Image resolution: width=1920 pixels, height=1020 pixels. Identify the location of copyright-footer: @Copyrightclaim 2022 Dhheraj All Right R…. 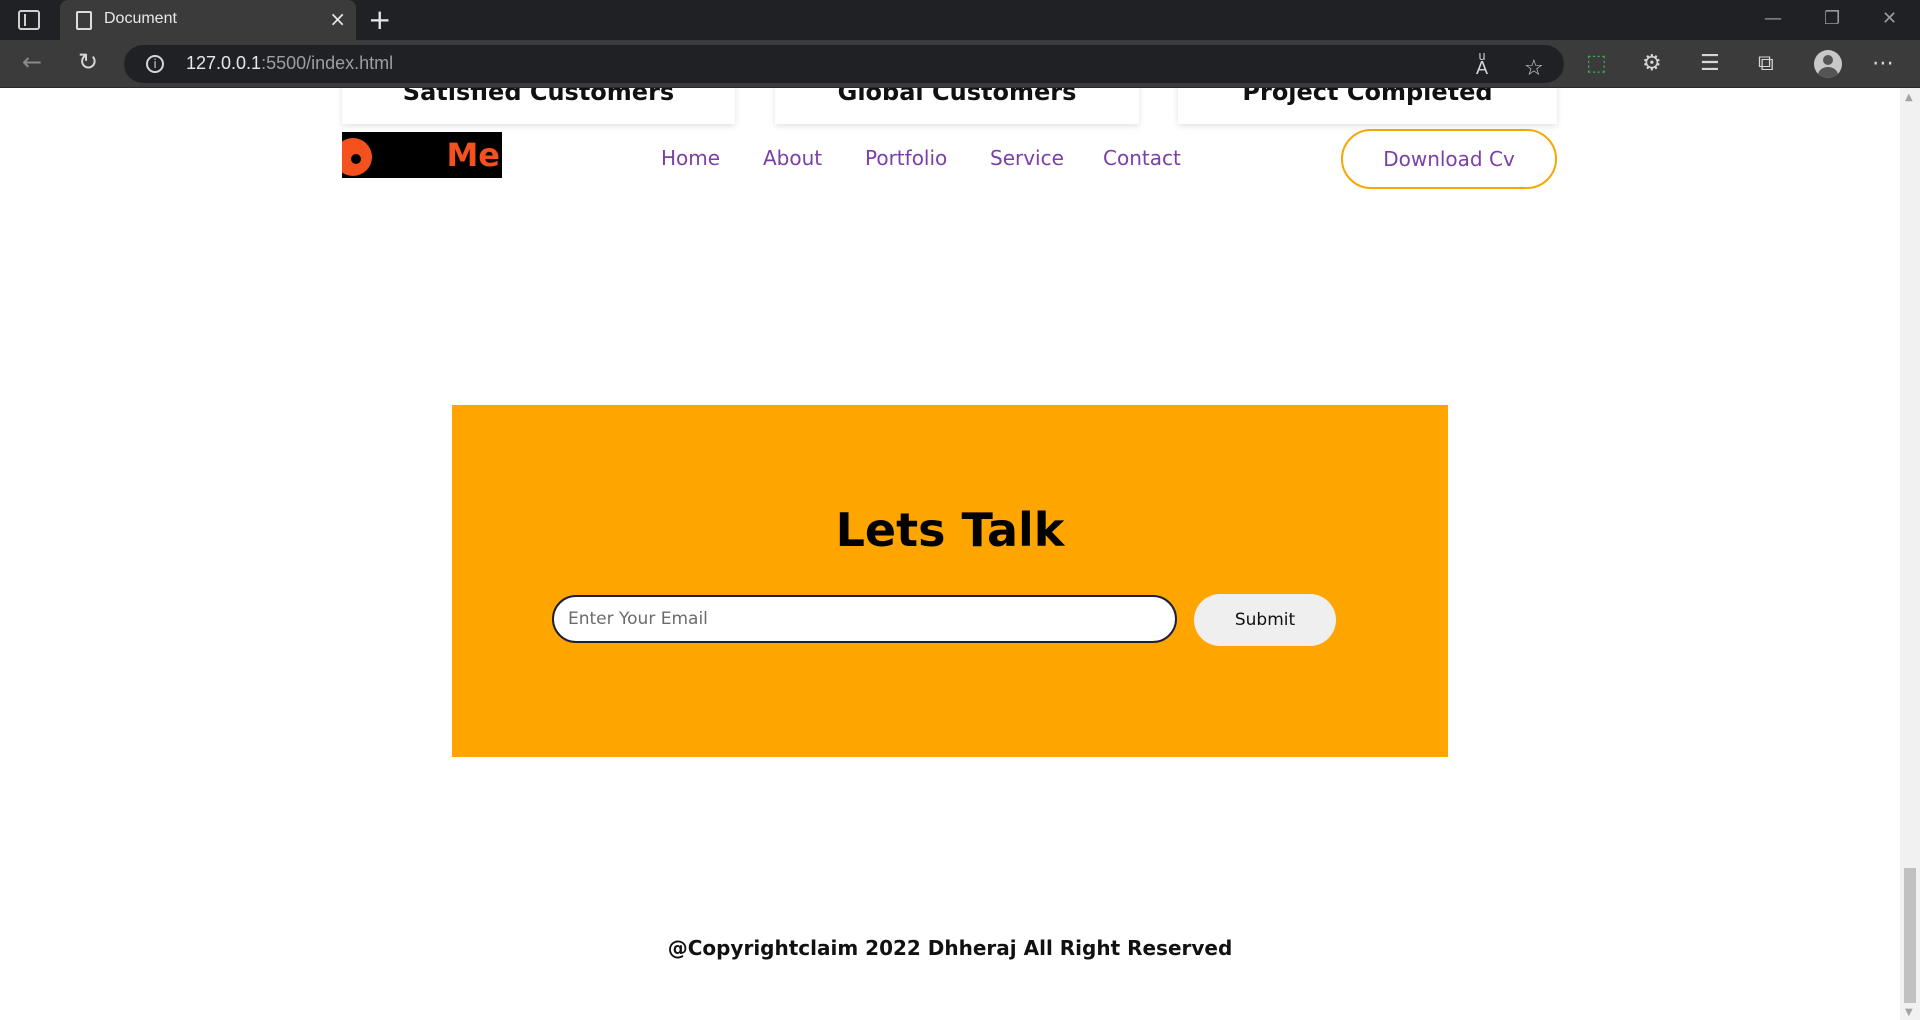
(950, 948).